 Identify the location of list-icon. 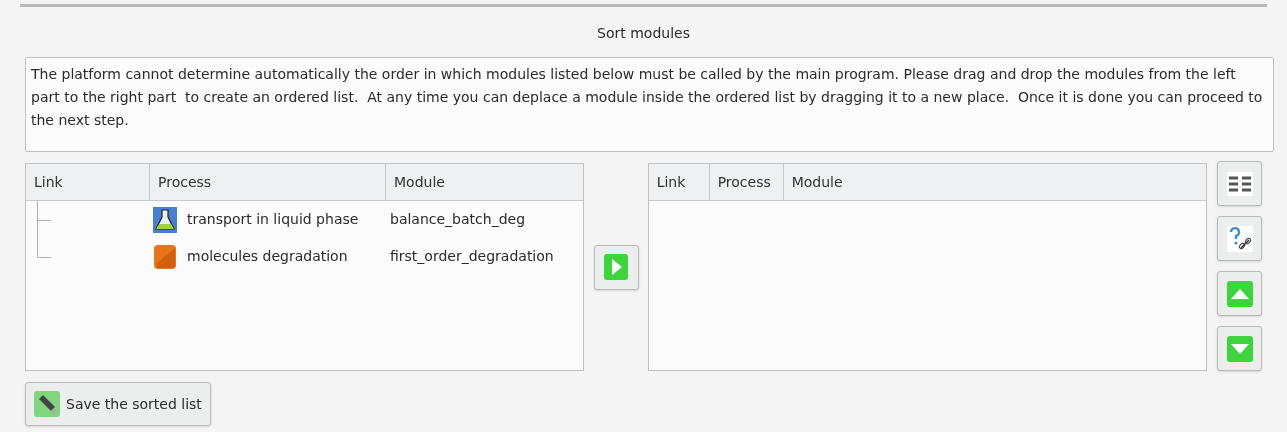
(1239, 183).